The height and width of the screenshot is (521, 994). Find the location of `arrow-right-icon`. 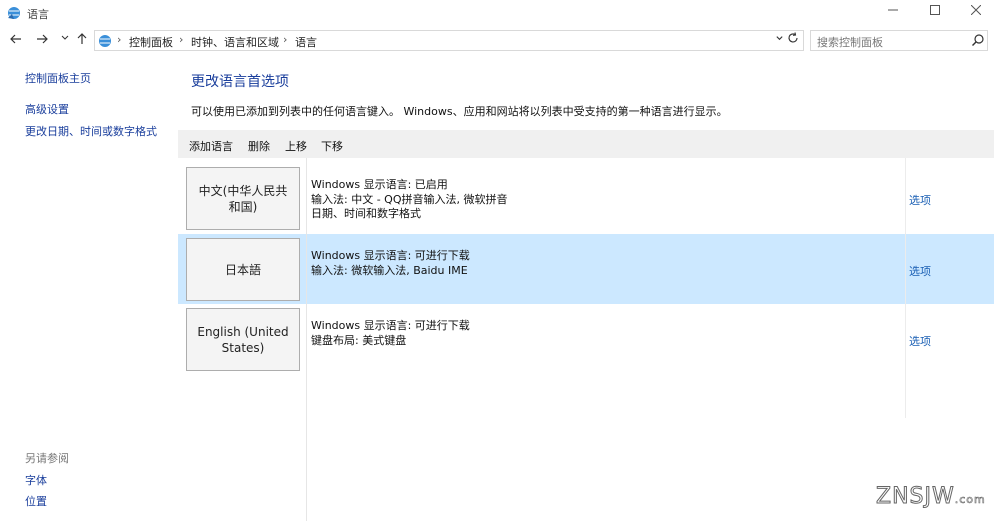

arrow-right-icon is located at coordinates (42, 39).